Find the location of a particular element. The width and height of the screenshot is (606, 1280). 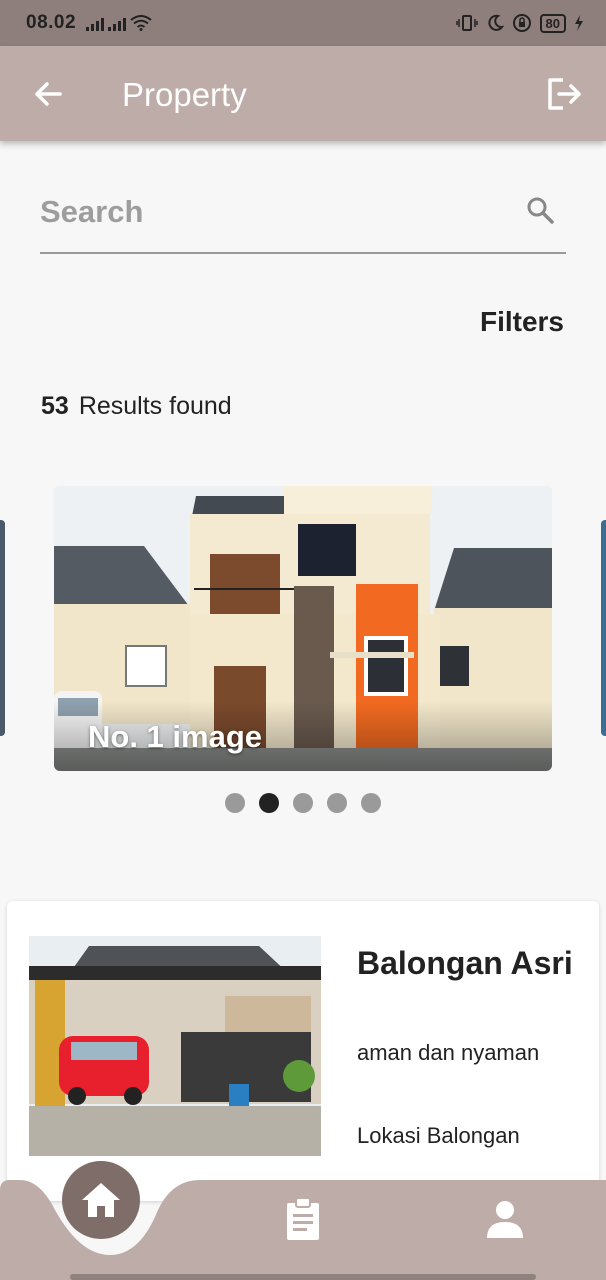

property-name: Balongan Asri is located at coordinates (465, 963).